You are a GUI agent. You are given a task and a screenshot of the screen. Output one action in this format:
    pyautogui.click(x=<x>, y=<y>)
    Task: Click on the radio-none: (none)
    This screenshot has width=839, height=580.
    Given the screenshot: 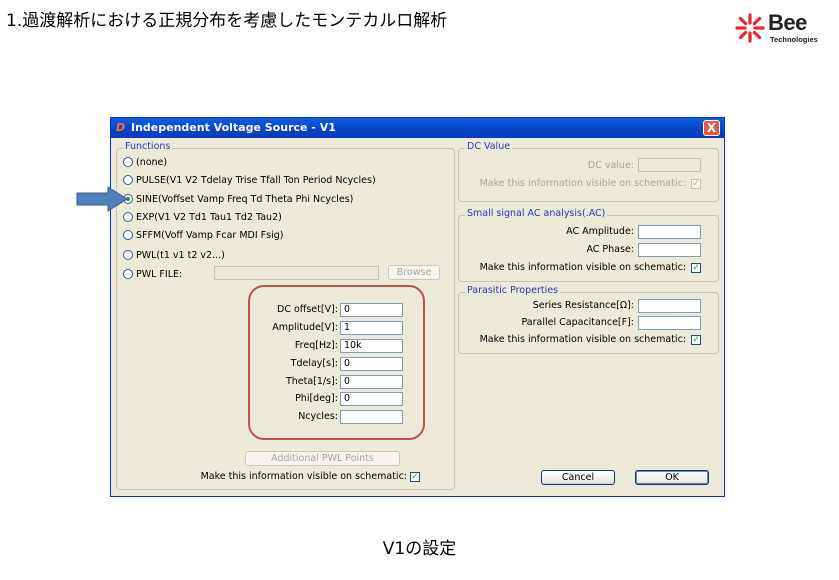 What is the action you would take?
    pyautogui.click(x=145, y=162)
    